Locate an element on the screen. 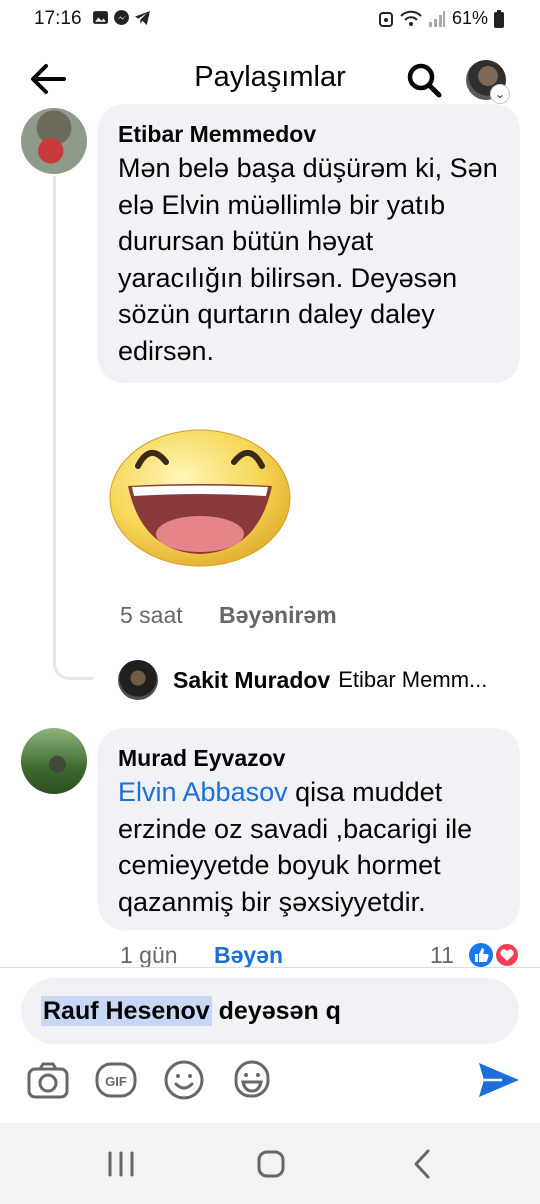 The image size is (540, 1204). comment-actions: 5 saat Bəyənirəm is located at coordinates (228, 615).